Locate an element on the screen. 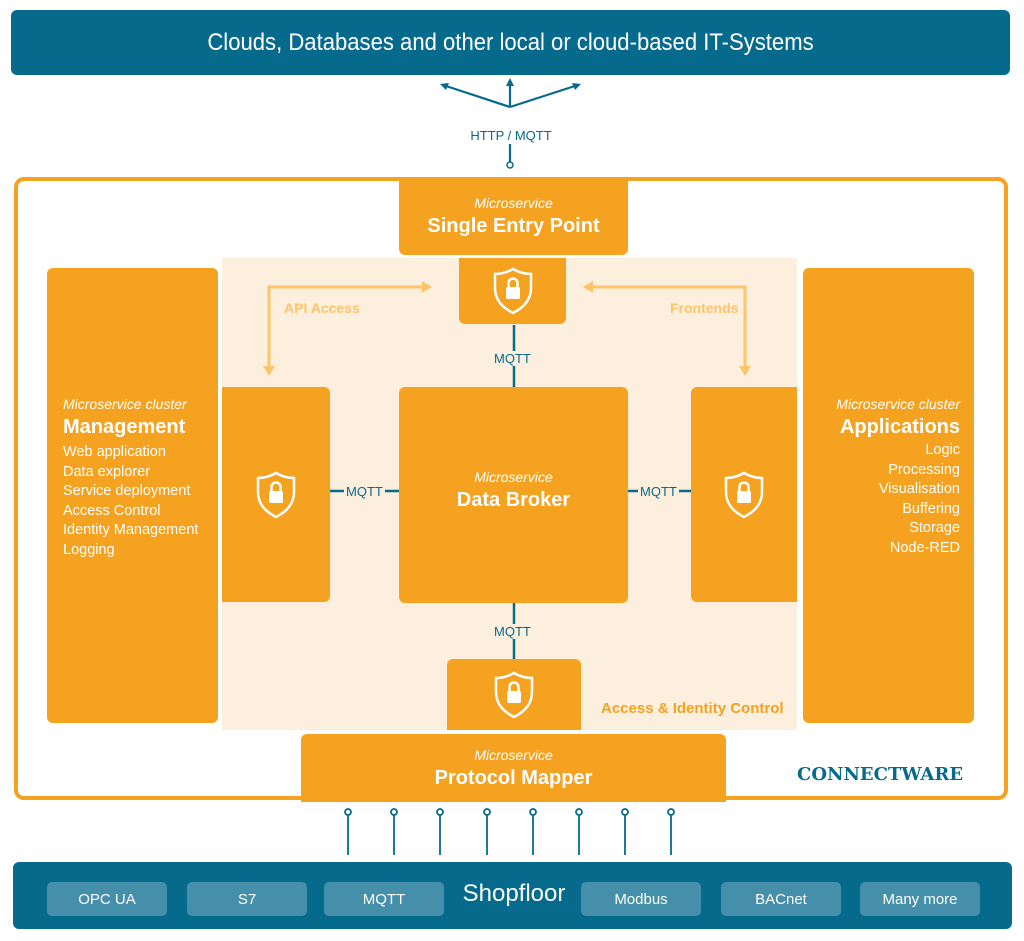  mqtt-label-left: MQTT is located at coordinates (364, 491).